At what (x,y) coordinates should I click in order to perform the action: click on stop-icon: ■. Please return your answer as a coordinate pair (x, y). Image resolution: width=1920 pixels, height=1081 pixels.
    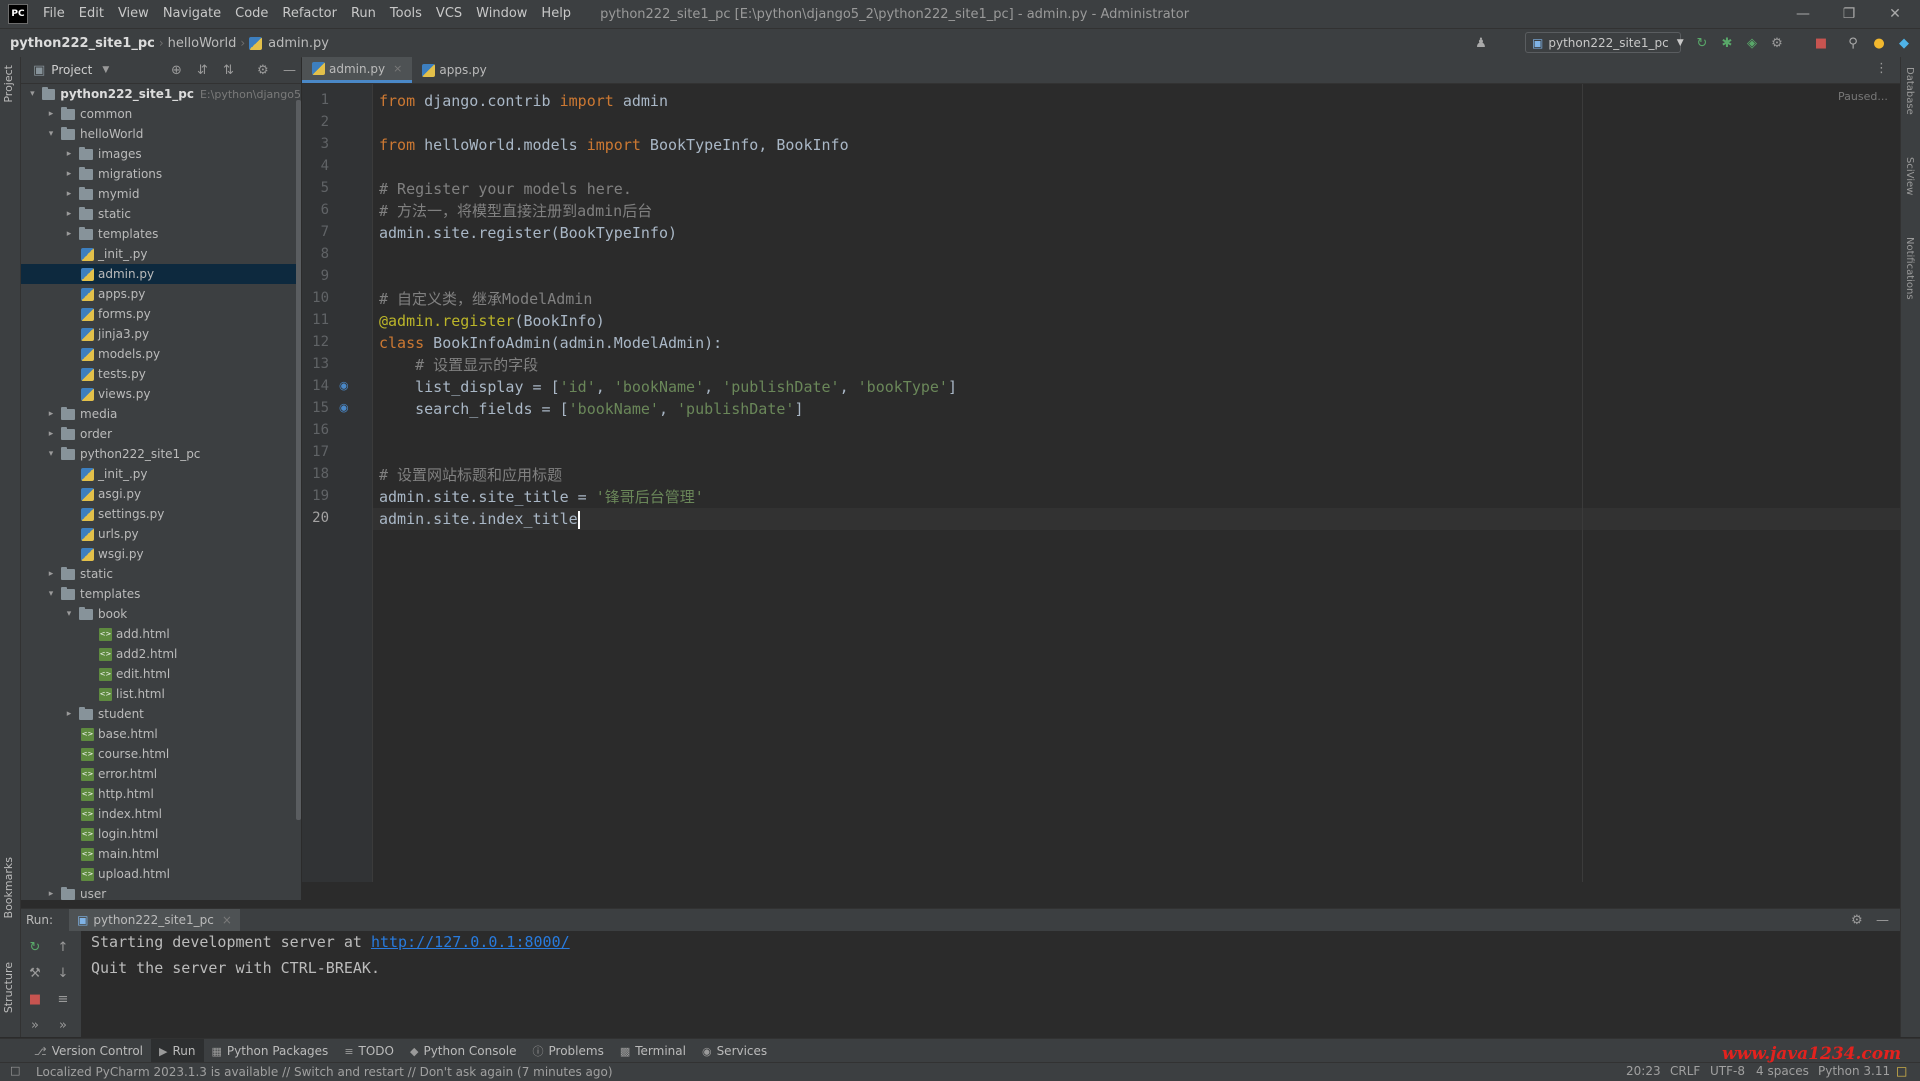
    Looking at the image, I should click on (35, 999).